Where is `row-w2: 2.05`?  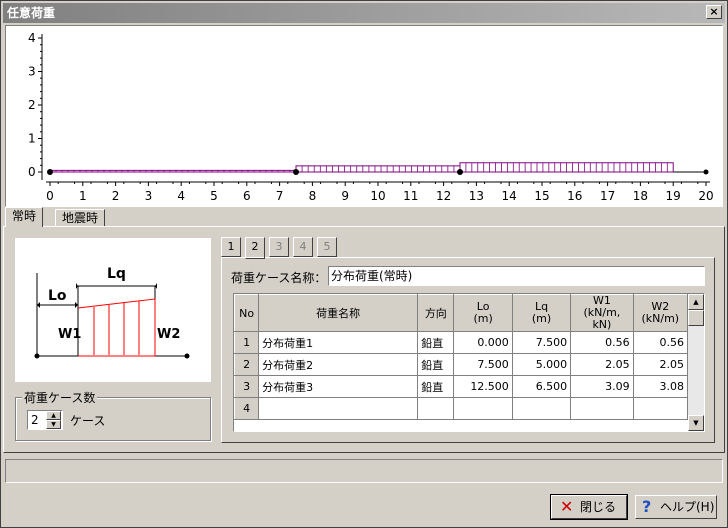
row-w2: 2.05 is located at coordinates (660, 364).